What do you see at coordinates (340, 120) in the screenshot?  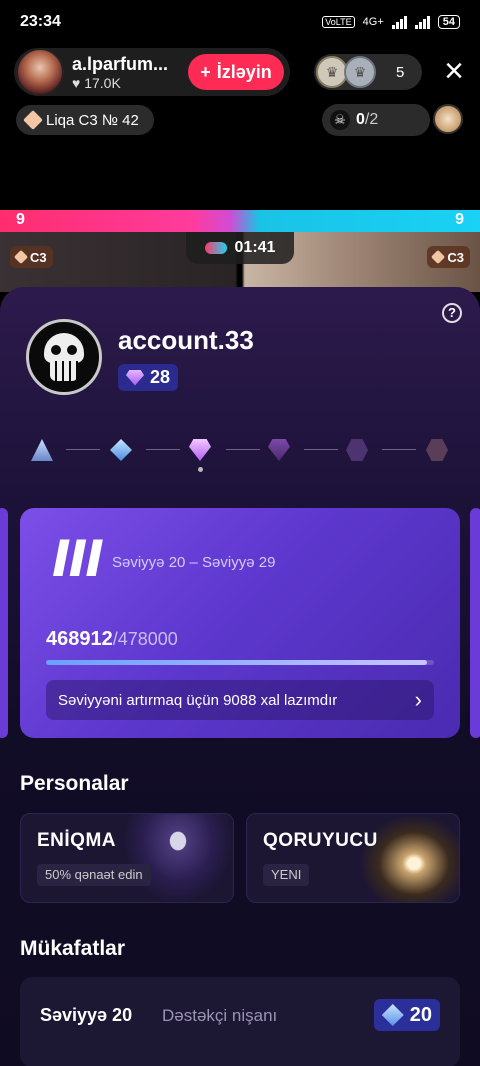 I see `skull-icon: ☠` at bounding box center [340, 120].